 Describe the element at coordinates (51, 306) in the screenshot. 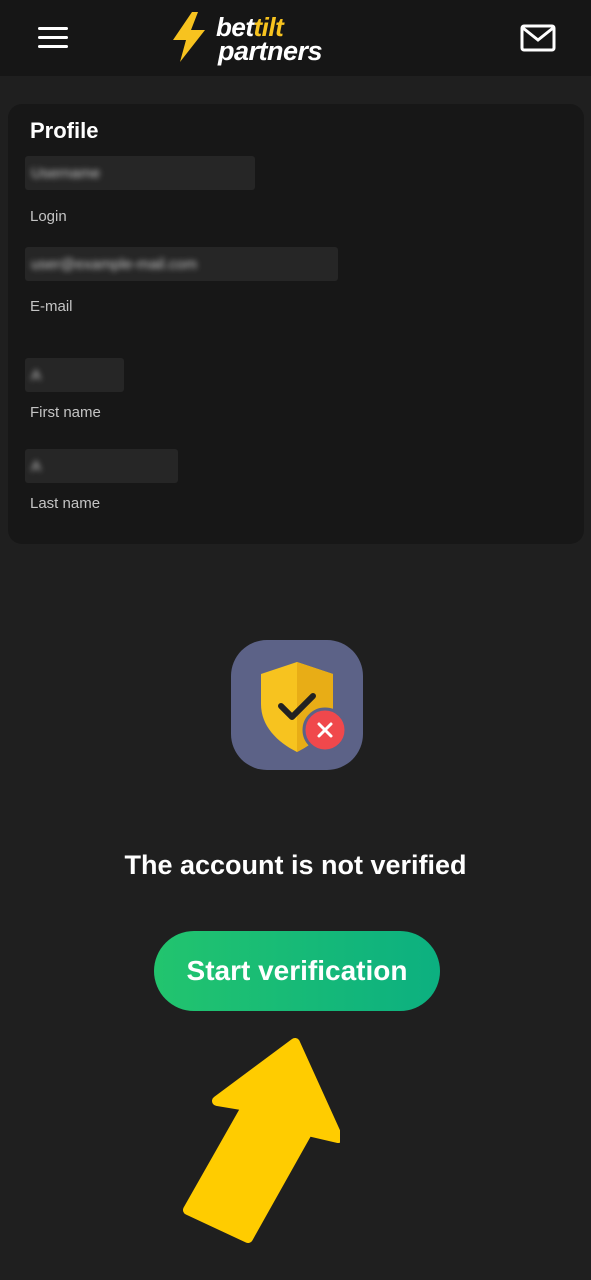

I see `email-label: E-mail` at that location.